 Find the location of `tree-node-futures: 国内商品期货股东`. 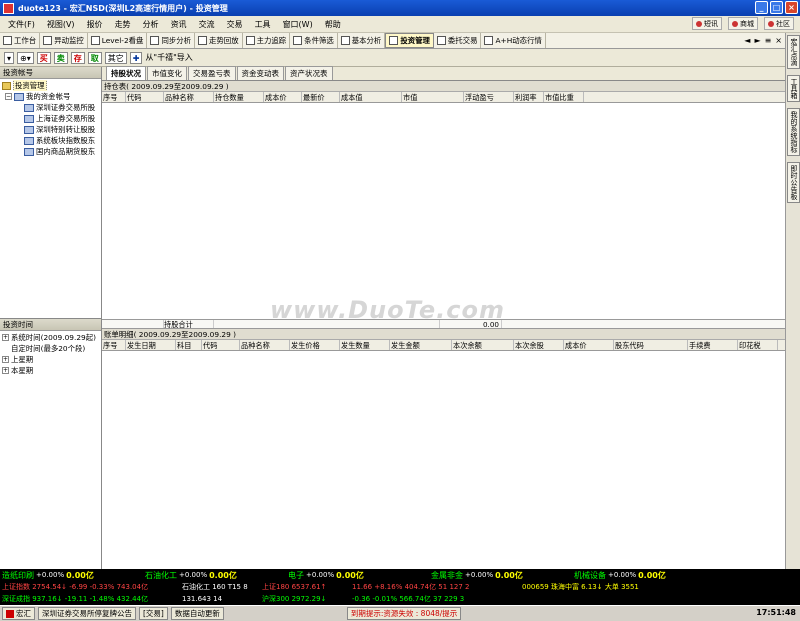

tree-node-futures: 国内商品期货股东 is located at coordinates (50, 151).